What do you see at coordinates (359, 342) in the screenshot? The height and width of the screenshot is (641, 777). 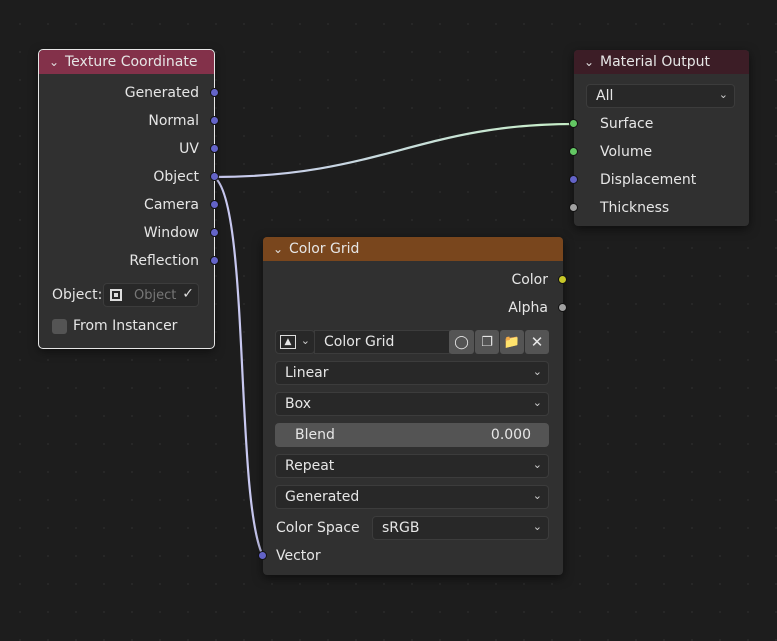 I see `image-name: Color Grid` at bounding box center [359, 342].